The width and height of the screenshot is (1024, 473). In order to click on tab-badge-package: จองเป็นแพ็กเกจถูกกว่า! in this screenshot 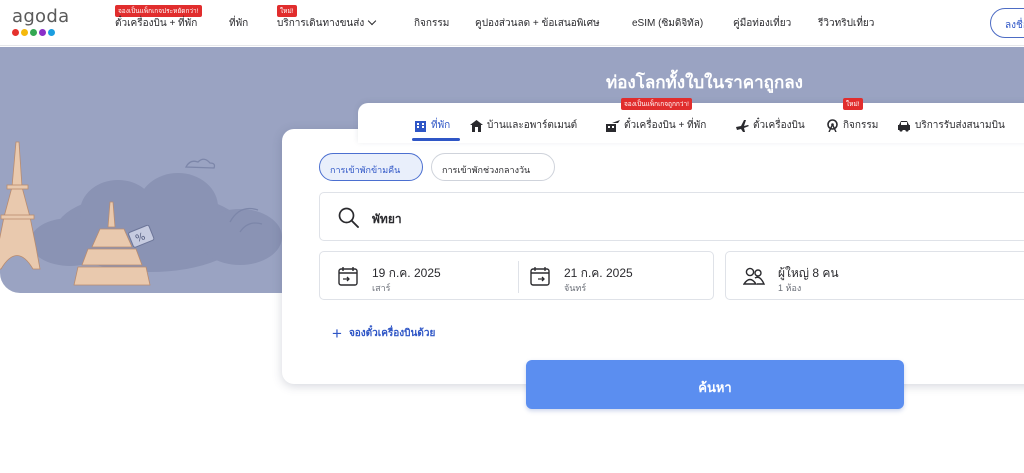, I will do `click(656, 104)`.